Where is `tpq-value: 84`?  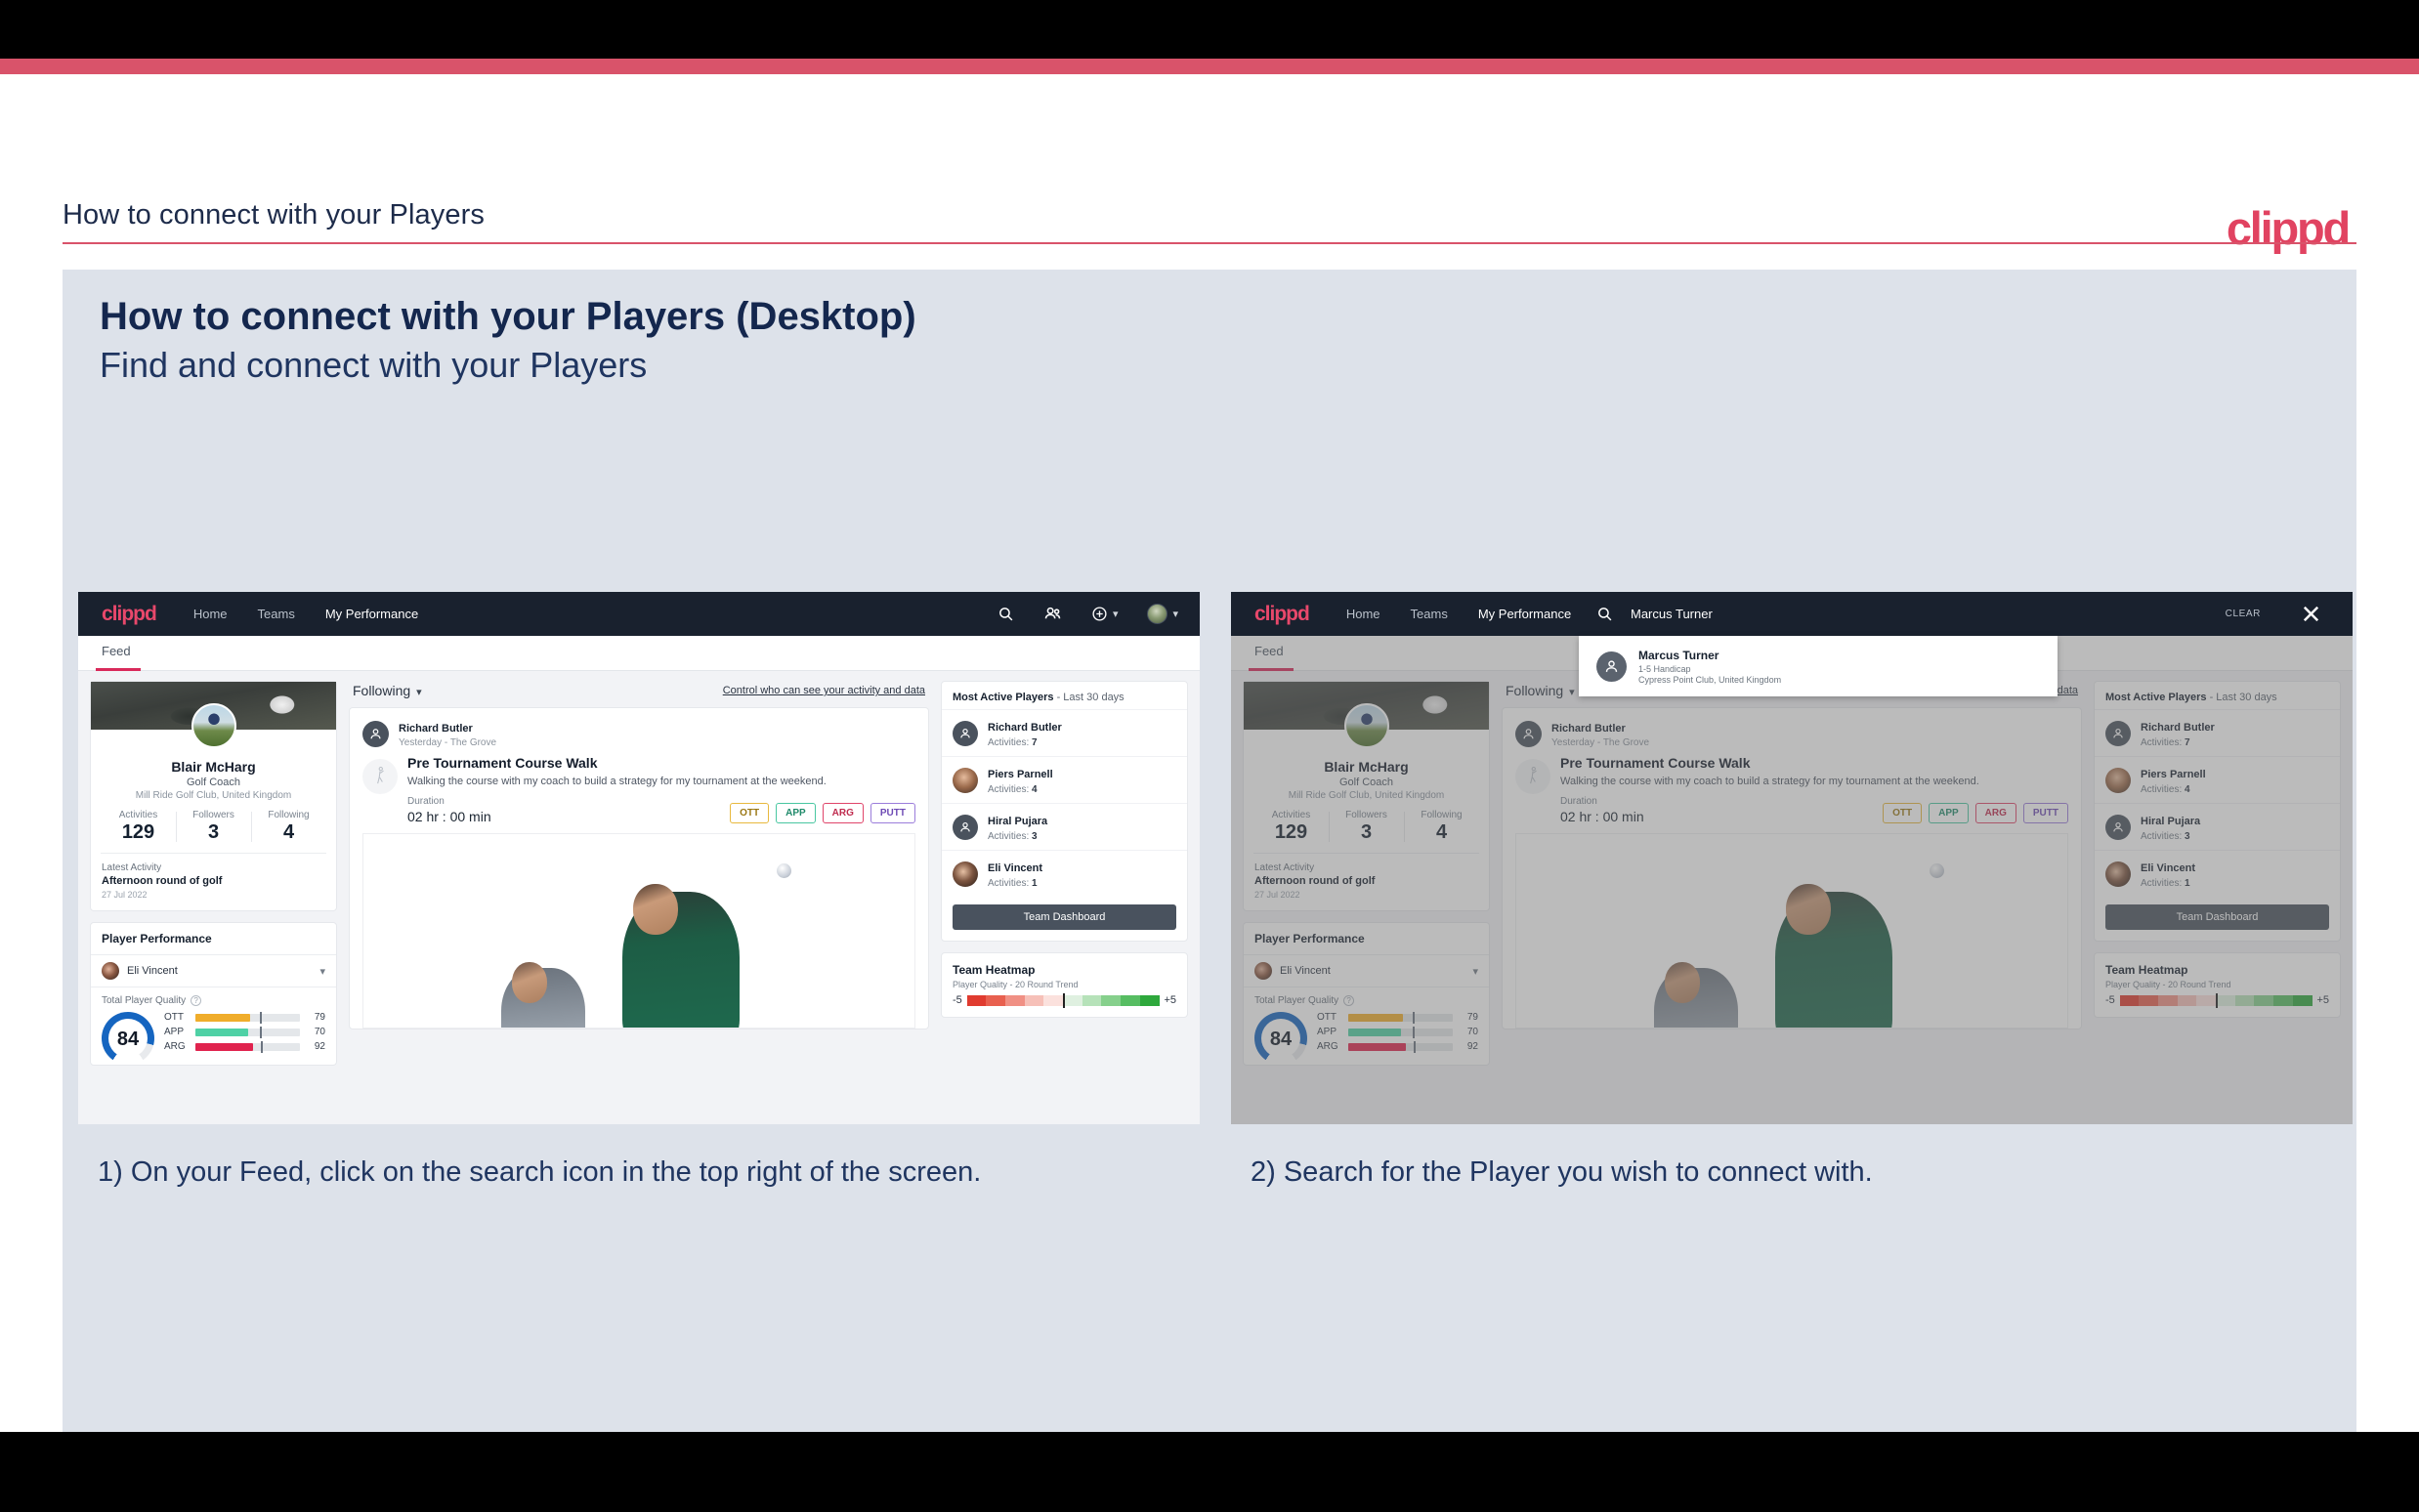 tpq-value: 84 is located at coordinates (128, 1039).